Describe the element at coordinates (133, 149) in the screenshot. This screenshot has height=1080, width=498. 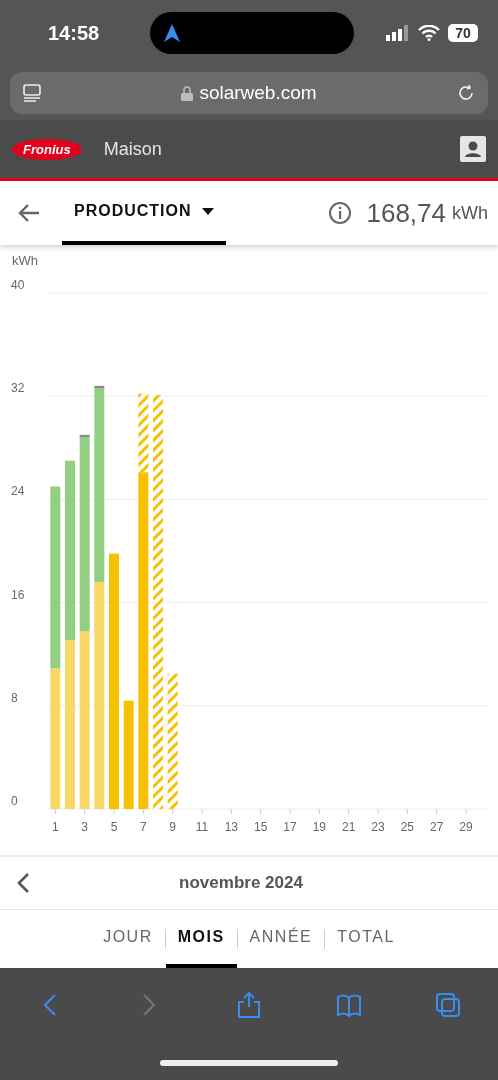
I see `site-title: Maison` at that location.